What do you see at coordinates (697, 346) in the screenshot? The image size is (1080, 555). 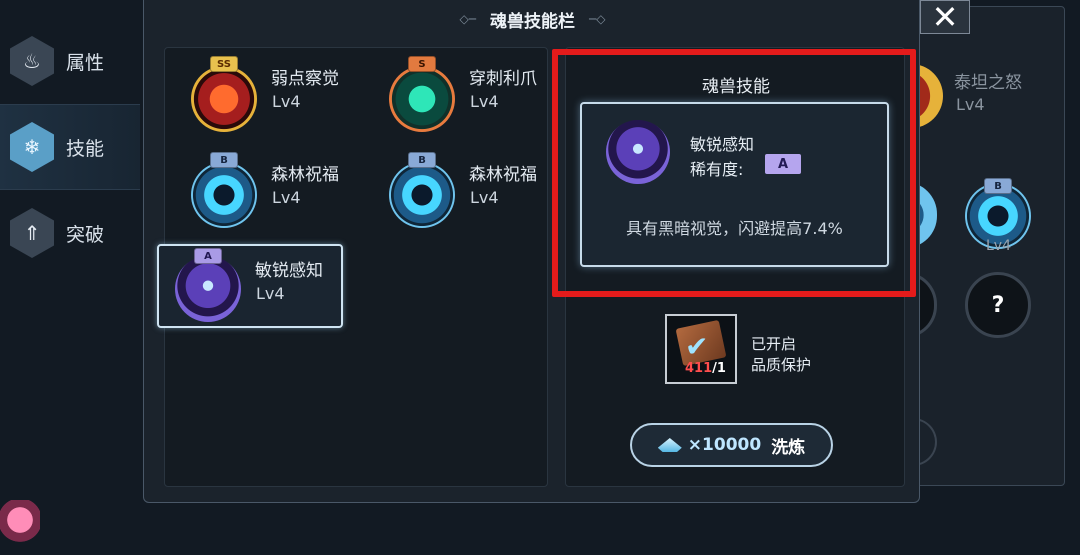 I see `check-icon: ✔` at bounding box center [697, 346].